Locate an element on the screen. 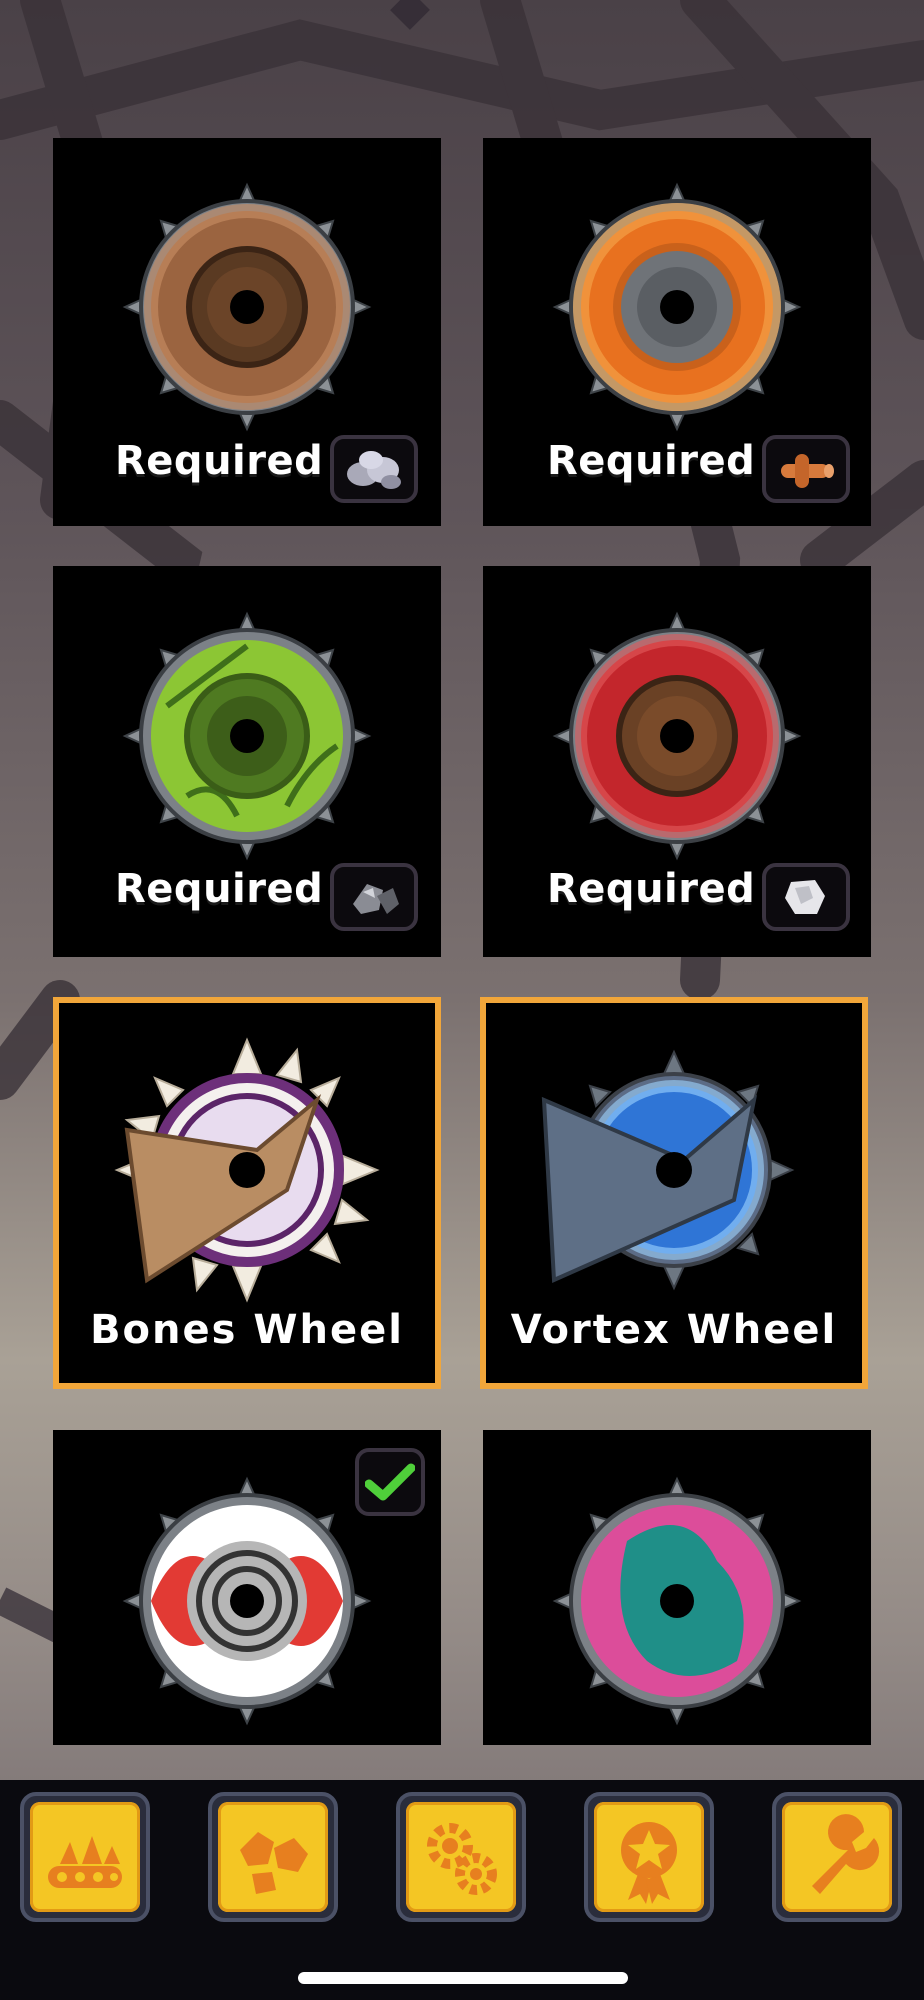 This screenshot has width=924, height=2000. bones-wheel-icon is located at coordinates (247, 1170).